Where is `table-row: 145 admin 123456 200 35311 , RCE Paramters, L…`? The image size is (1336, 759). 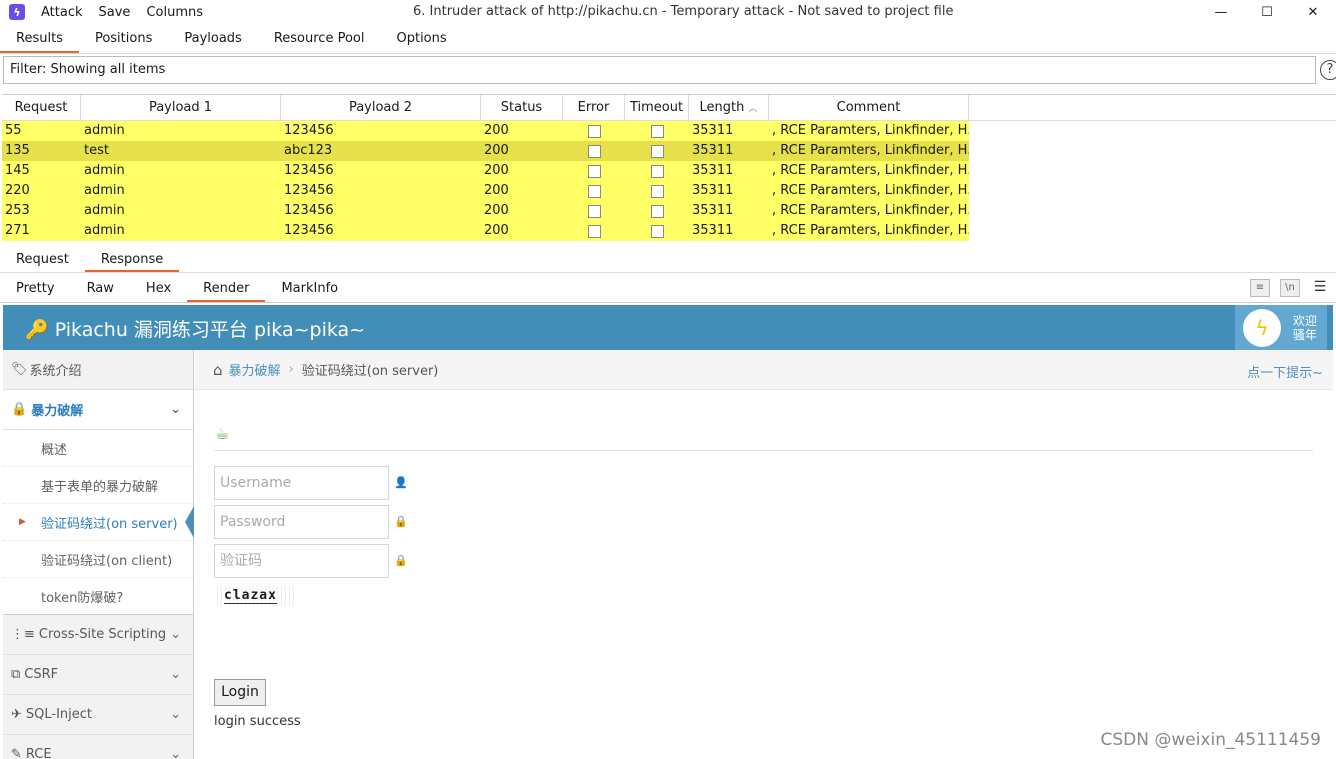 table-row: 145 admin 123456 200 35311 , RCE Paramters, L… is located at coordinates (485, 171).